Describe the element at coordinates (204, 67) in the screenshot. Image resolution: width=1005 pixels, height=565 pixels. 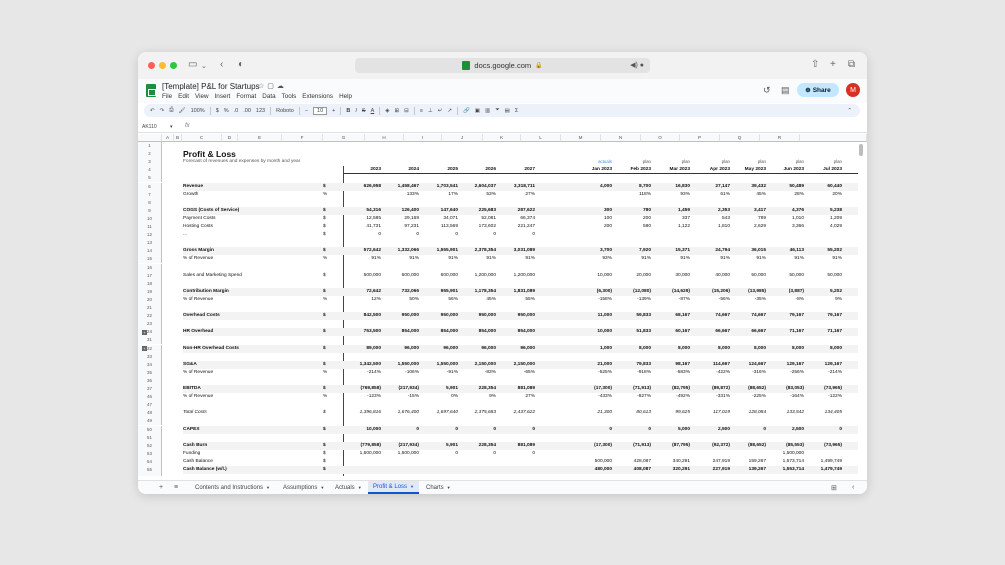
I see `chevron-down-icon: ⌄` at that location.